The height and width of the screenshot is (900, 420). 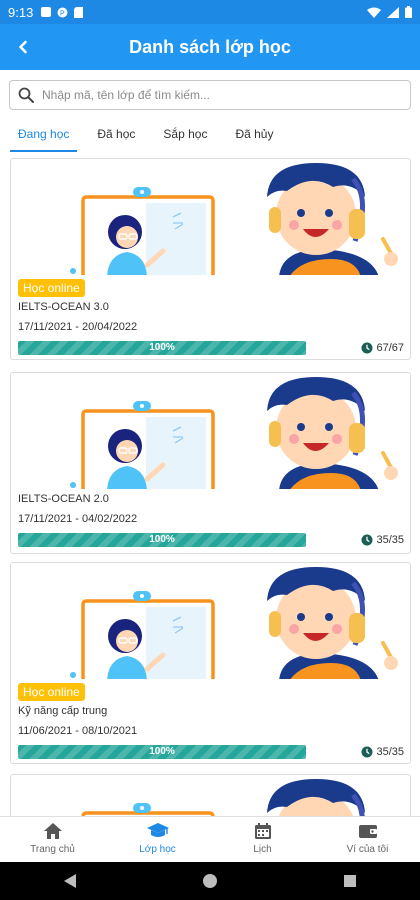 I want to click on calendar-icon, so click(x=262, y=831).